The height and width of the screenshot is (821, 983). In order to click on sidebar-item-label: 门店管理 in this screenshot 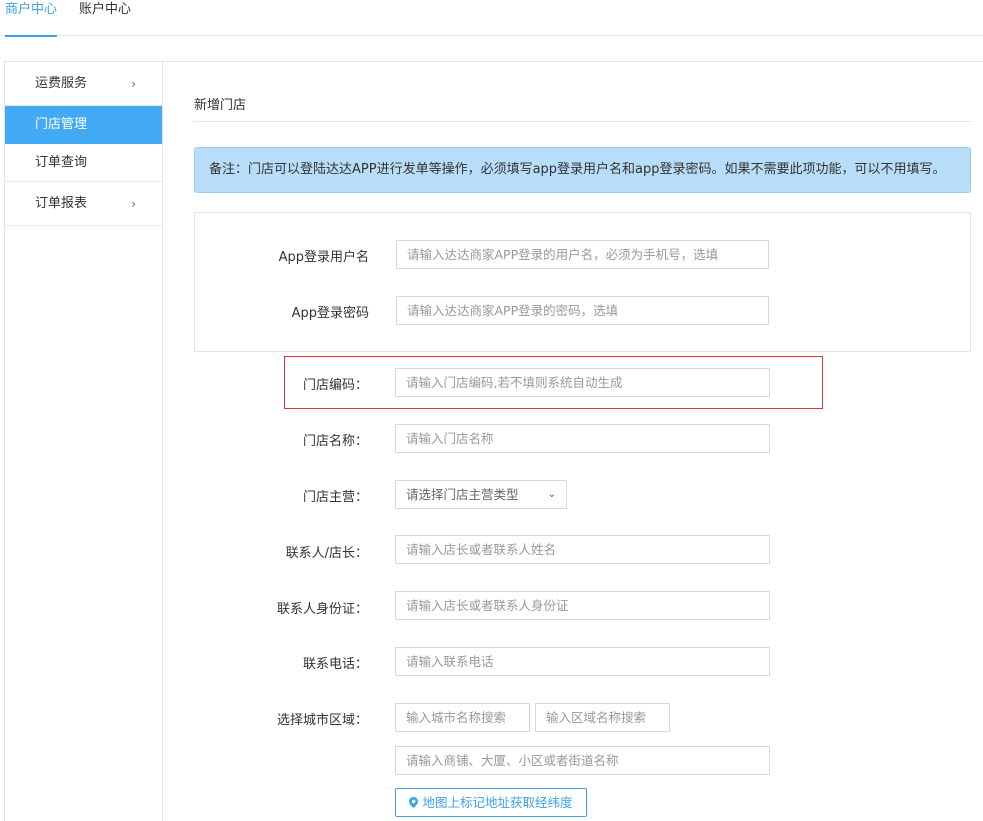, I will do `click(61, 124)`.